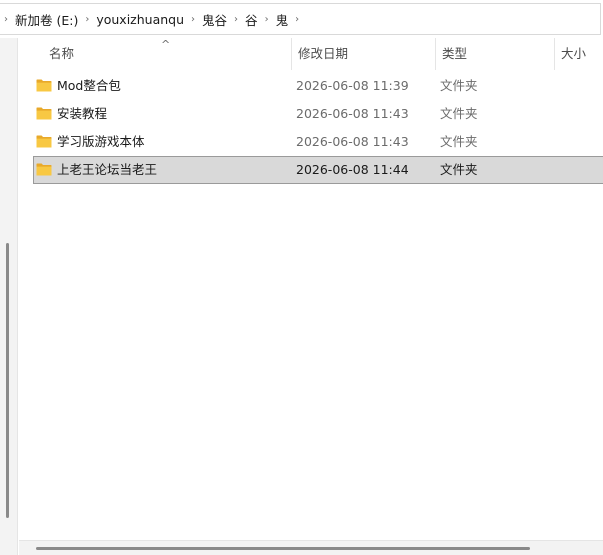 The image size is (603, 555). I want to click on breadcrumb-gu: 谷, so click(251, 19).